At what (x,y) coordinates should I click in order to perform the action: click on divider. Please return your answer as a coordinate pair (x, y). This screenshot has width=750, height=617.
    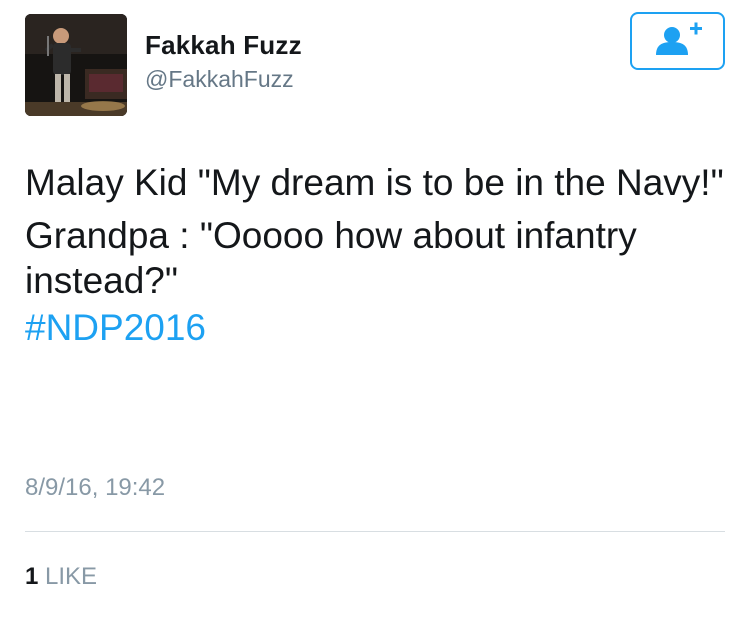
    Looking at the image, I should click on (375, 531).